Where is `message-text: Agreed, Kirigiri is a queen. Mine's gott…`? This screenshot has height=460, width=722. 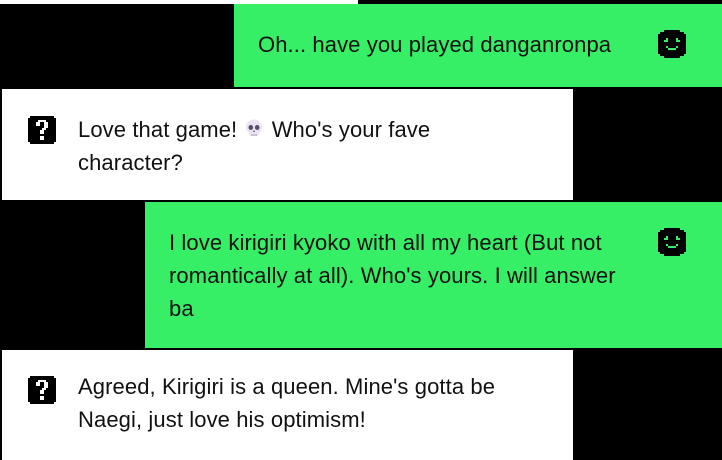 message-text: Agreed, Kirigiri is a queen. Mine's gott… is located at coordinates (287, 403).